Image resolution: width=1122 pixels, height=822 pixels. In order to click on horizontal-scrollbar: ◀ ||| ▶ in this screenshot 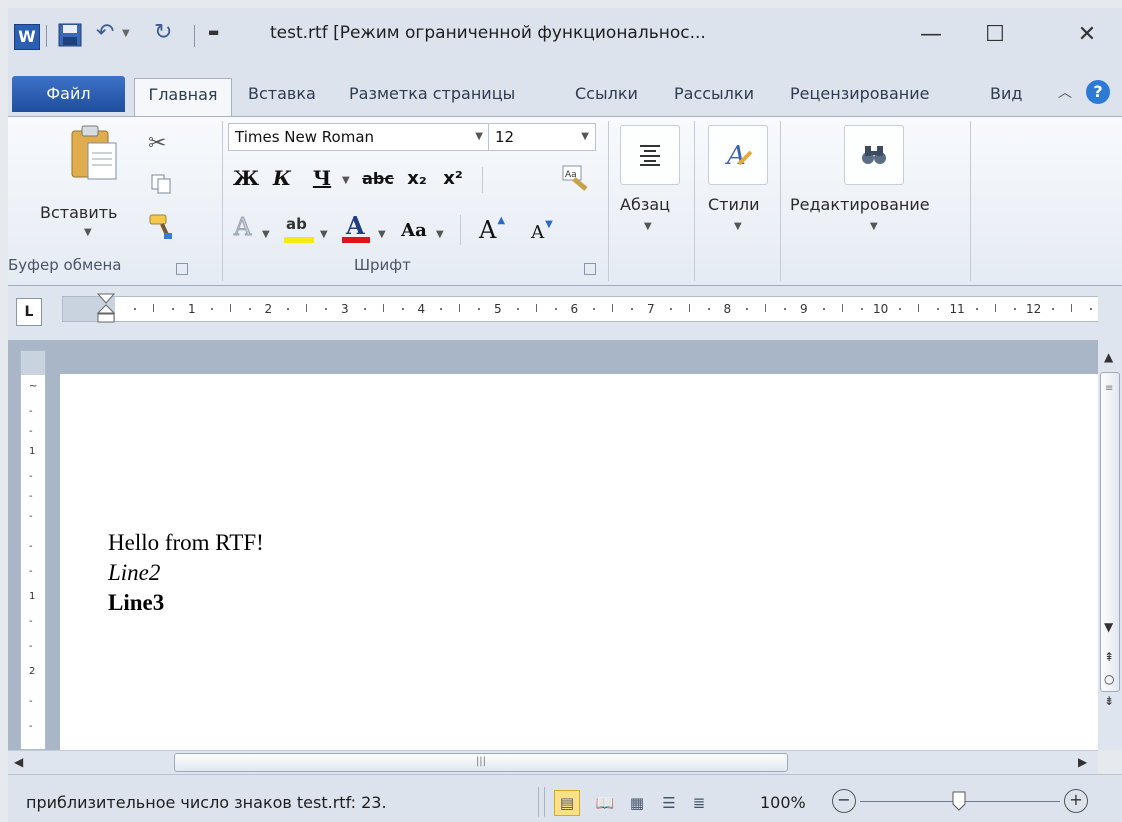, I will do `click(553, 762)`.